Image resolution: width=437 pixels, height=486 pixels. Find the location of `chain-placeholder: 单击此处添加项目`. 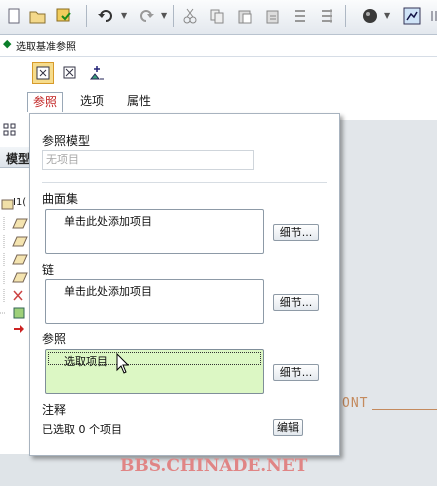

chain-placeholder: 单击此处添加项目 is located at coordinates (108, 291).